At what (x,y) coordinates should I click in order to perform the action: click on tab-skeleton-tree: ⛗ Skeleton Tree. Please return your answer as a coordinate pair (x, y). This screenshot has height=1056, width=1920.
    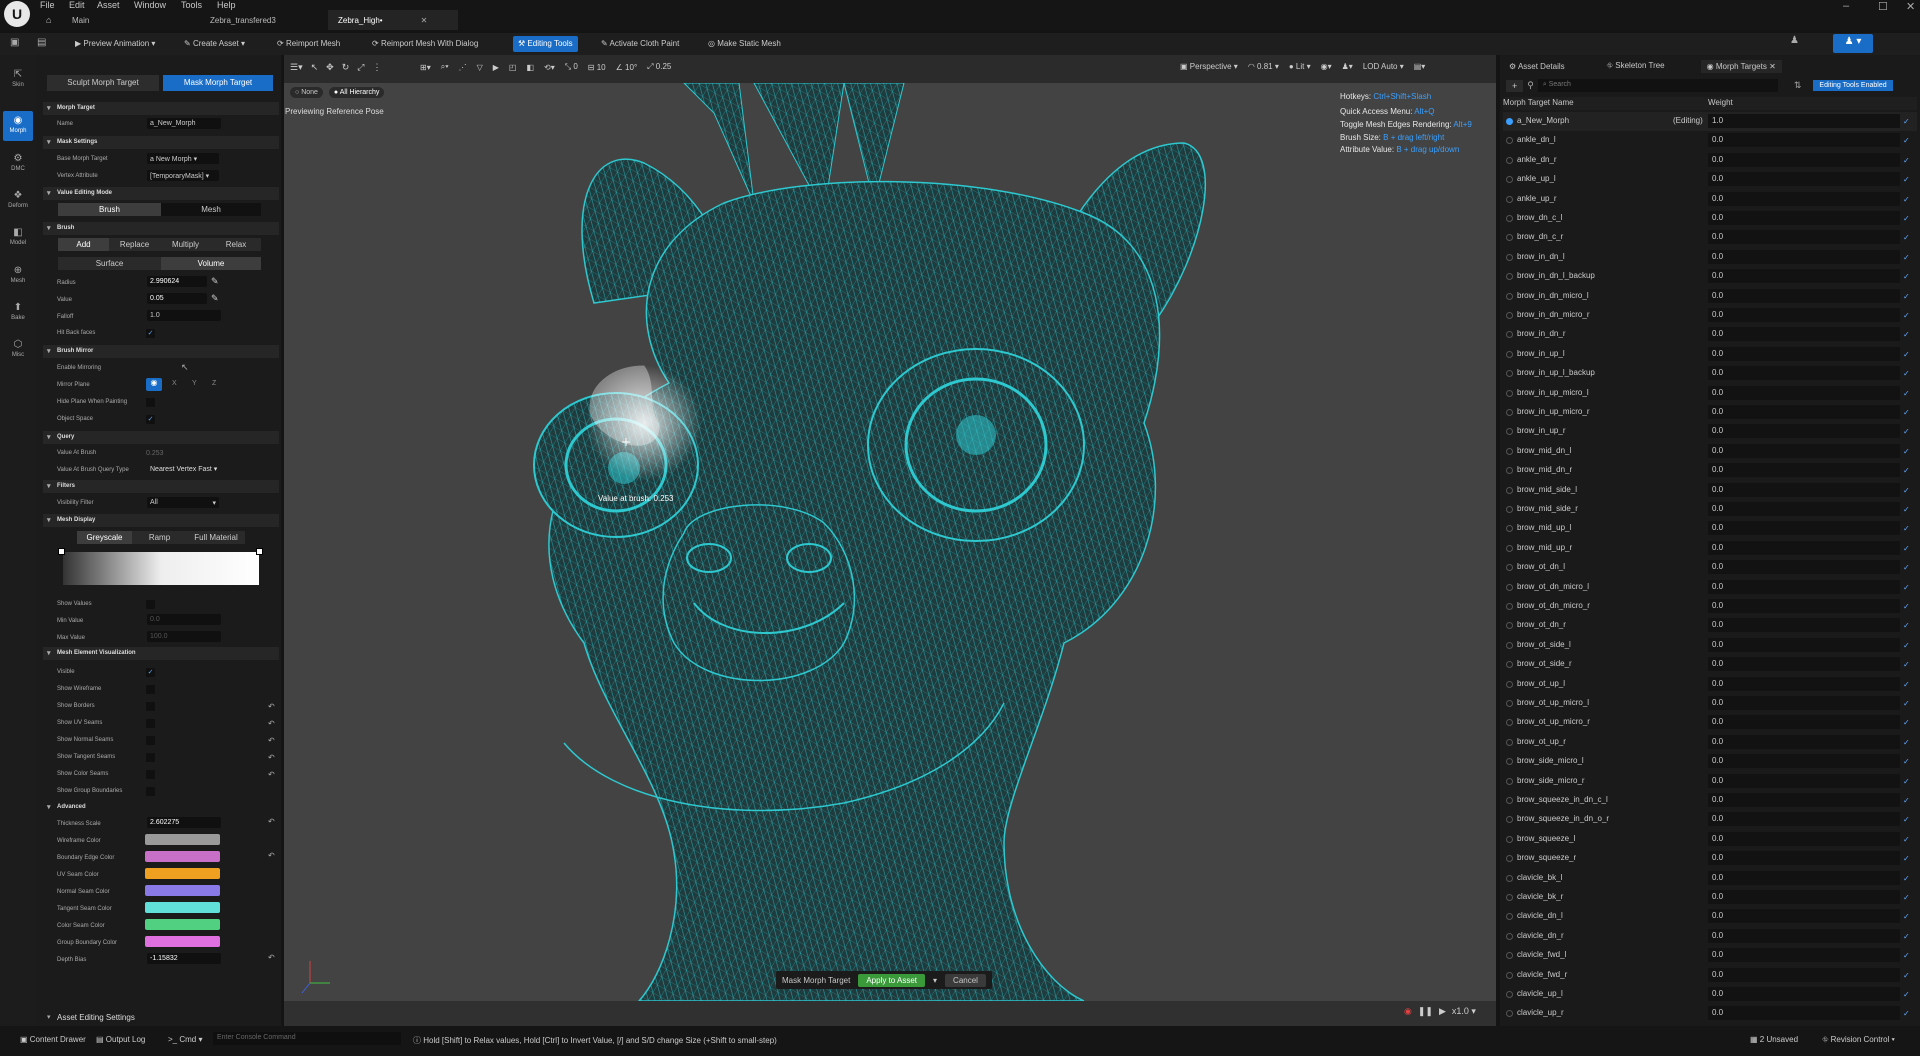
    Looking at the image, I should click on (1636, 66).